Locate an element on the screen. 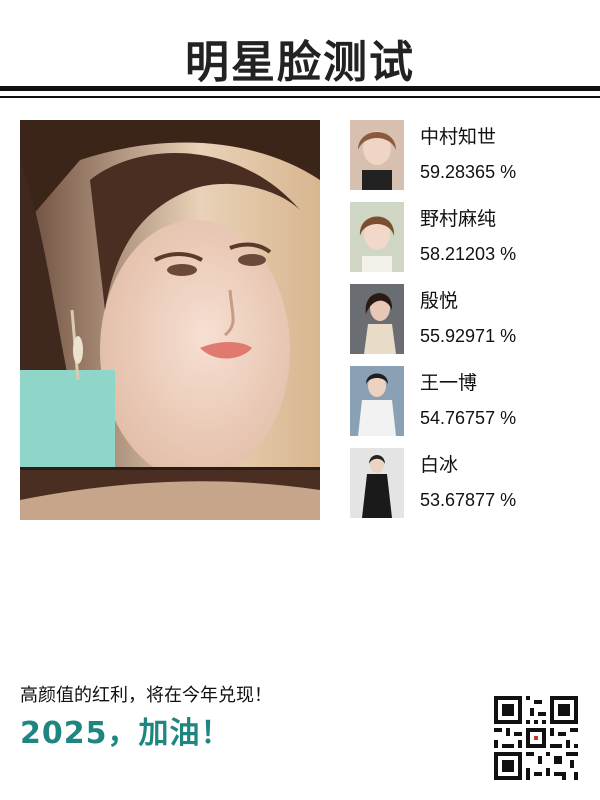 The width and height of the screenshot is (600, 800). similarity-percent: 58.21203 % is located at coordinates (468, 254).